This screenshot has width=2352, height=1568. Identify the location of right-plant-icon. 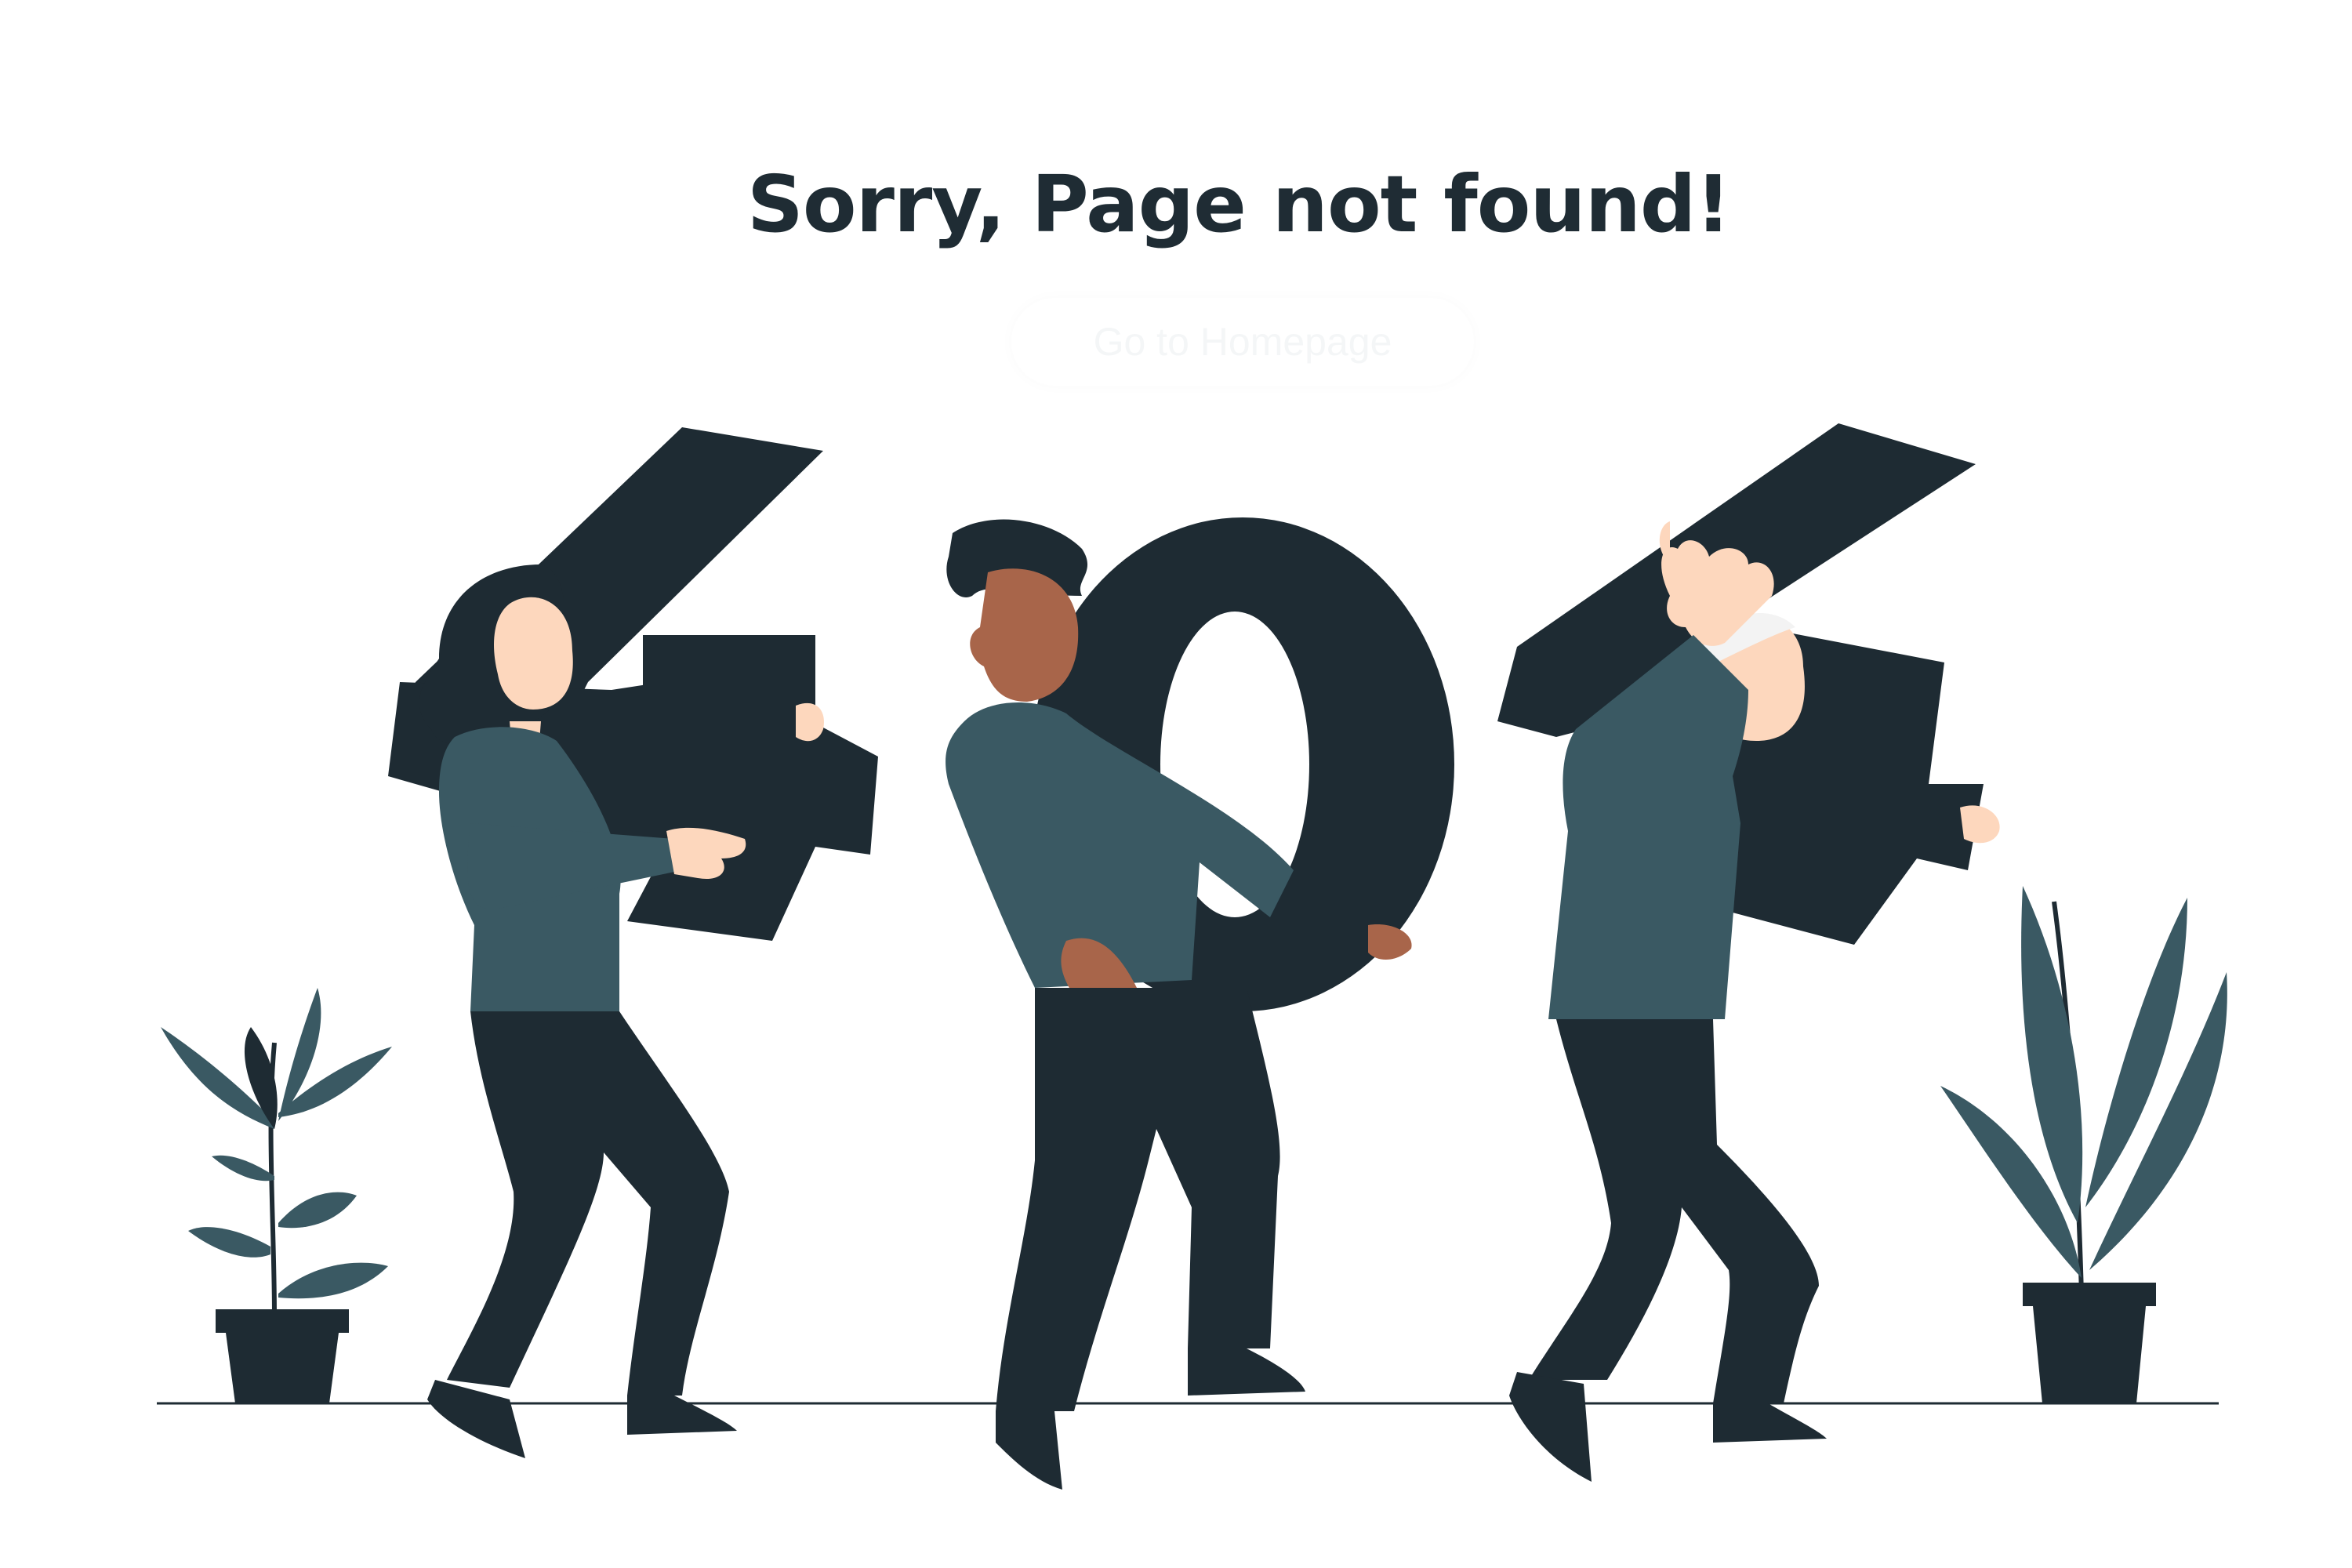
(2083, 1144).